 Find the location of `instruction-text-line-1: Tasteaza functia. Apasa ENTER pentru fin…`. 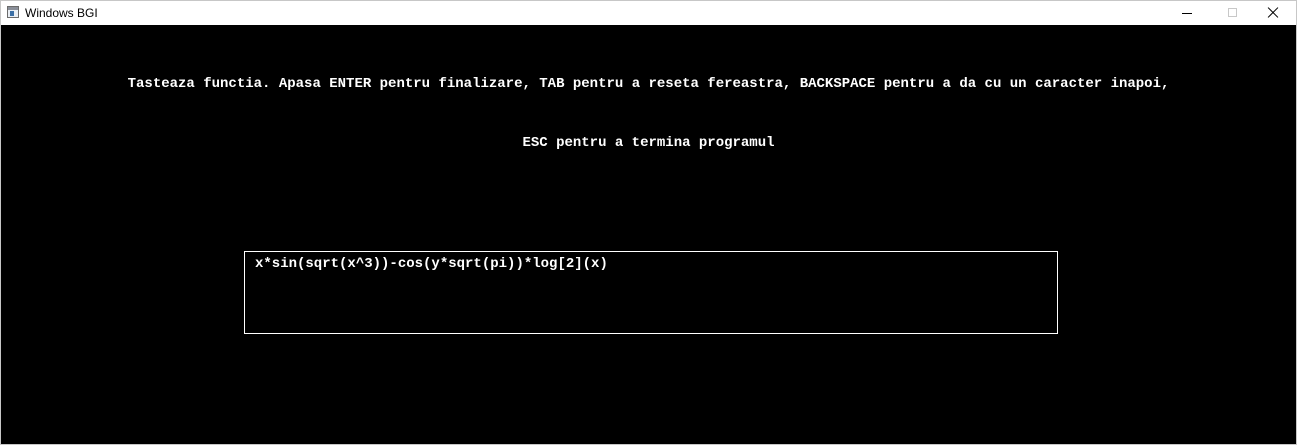

instruction-text-line-1: Tasteaza functia. Apasa ENTER pentru fin… is located at coordinates (648, 84).